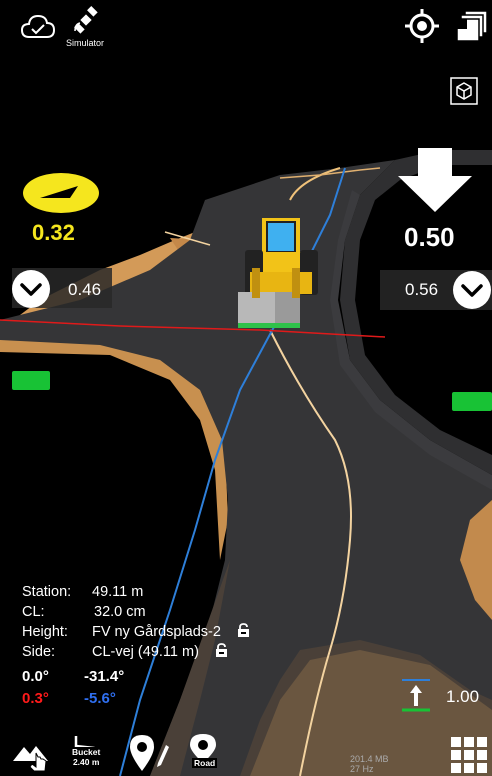  Describe the element at coordinates (104, 676) in the screenshot. I see `angle-row1-right: -31.4°` at that location.